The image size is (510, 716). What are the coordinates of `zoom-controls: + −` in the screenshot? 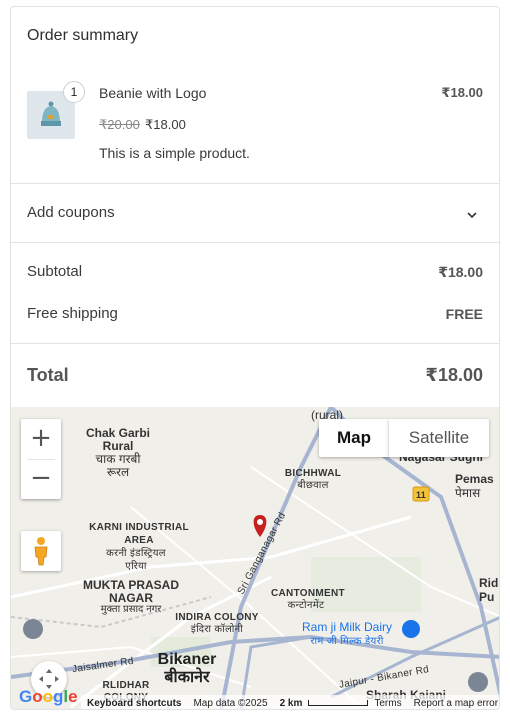 It's located at (41, 459).